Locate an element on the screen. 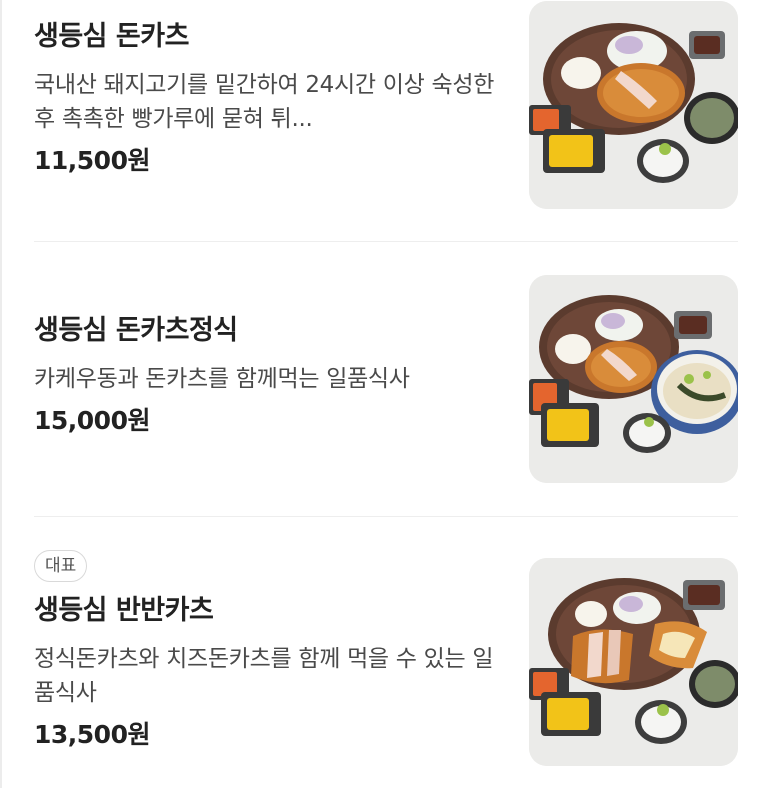  half-half-katsu-plate-photo-icon is located at coordinates (633, 662).